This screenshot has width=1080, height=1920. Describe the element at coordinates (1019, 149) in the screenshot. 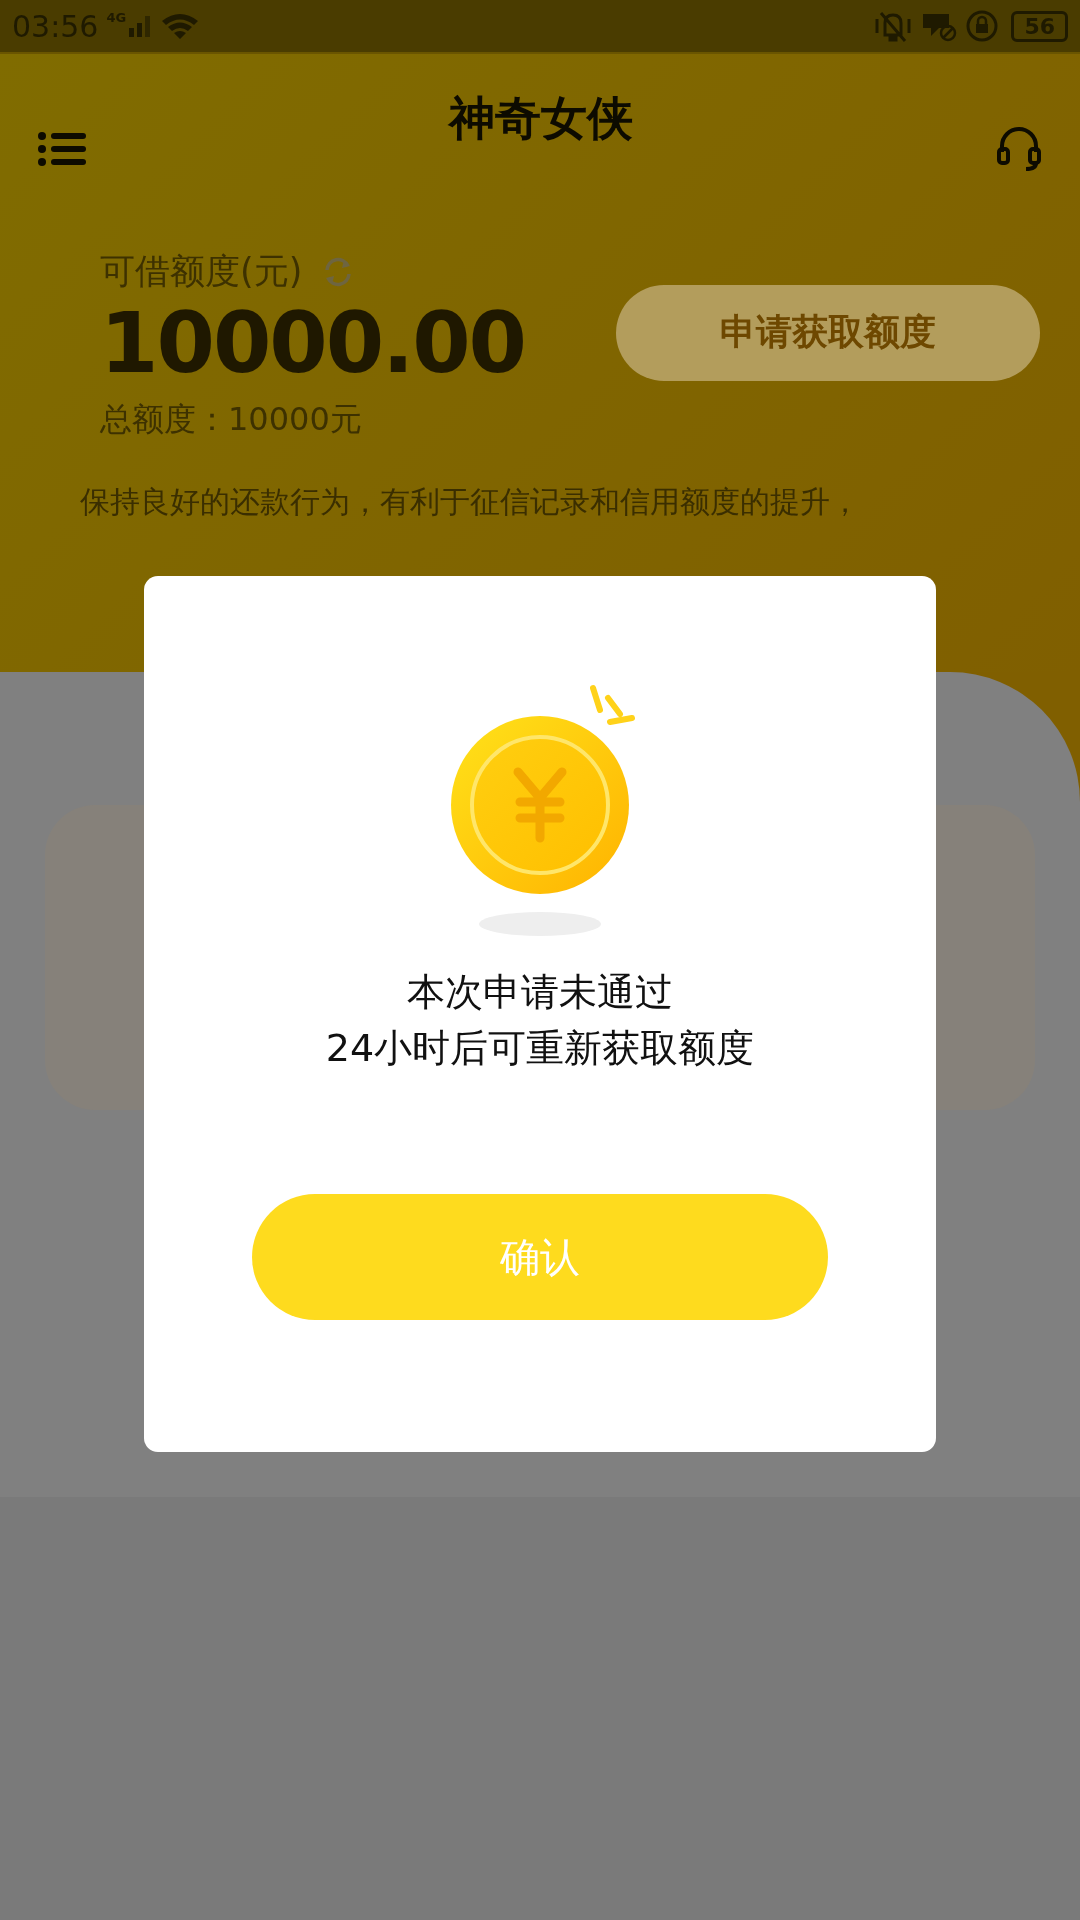

I see `headset-icon` at that location.